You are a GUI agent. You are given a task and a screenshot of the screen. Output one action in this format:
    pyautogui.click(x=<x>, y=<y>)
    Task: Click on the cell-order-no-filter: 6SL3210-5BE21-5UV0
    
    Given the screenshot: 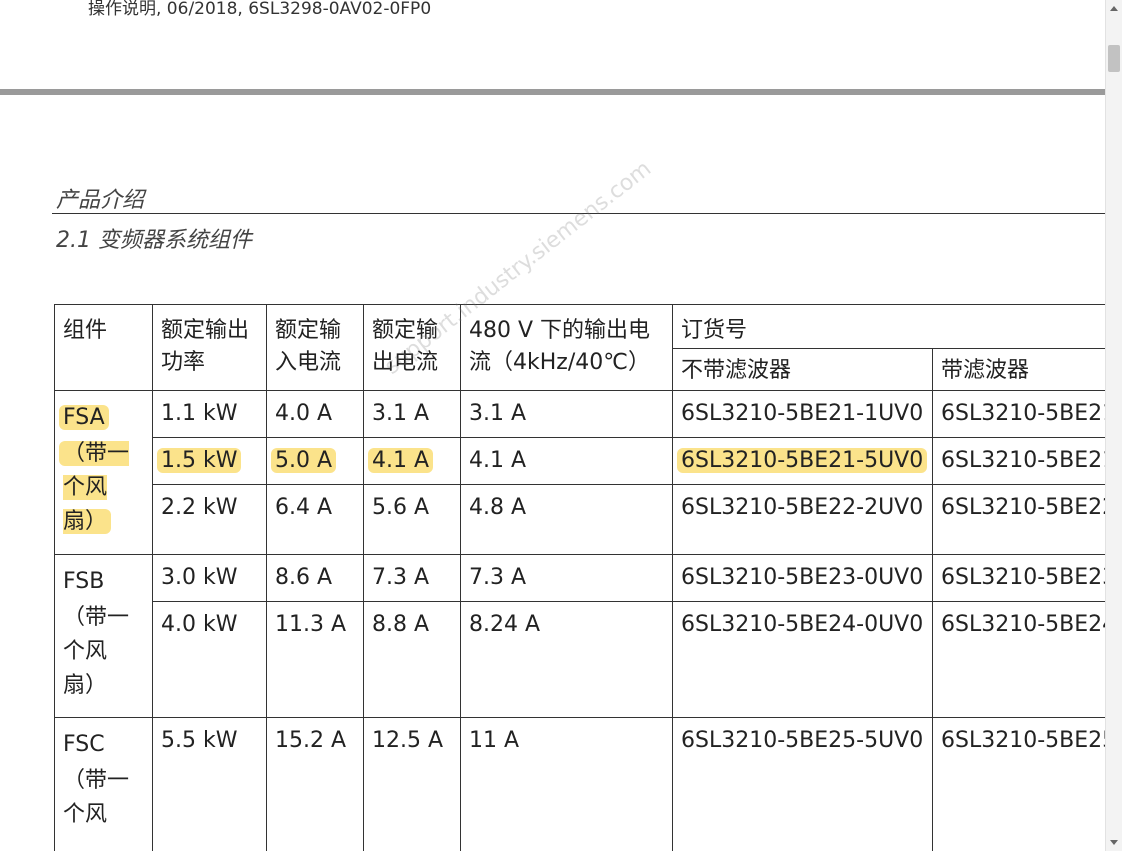 What is the action you would take?
    pyautogui.click(x=802, y=460)
    